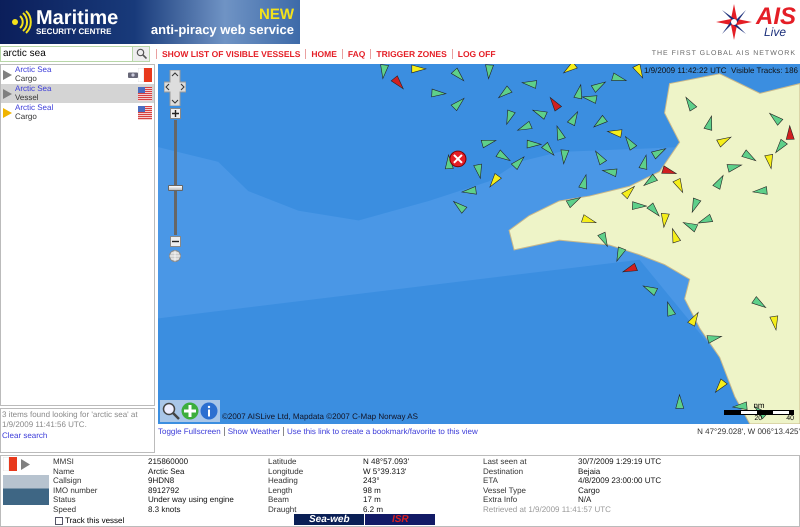 The height and width of the screenshot is (527, 800). Describe the element at coordinates (162, 481) in the screenshot. I see `detail-value: 9HDN8` at that location.